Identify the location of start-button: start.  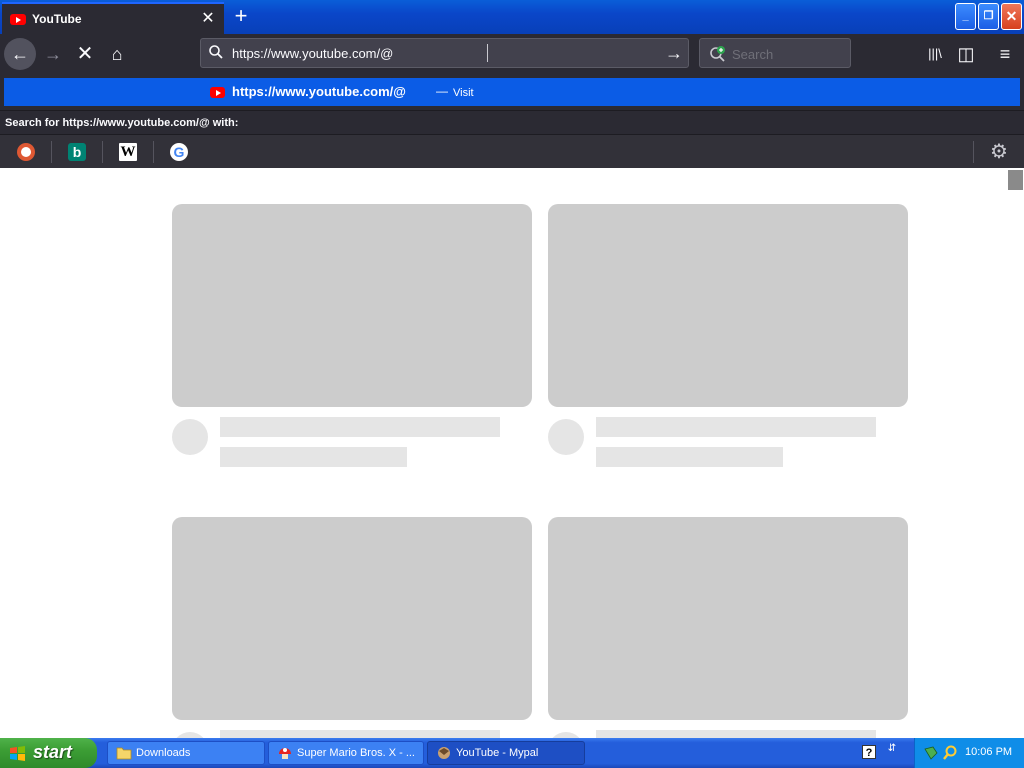
(48, 753).